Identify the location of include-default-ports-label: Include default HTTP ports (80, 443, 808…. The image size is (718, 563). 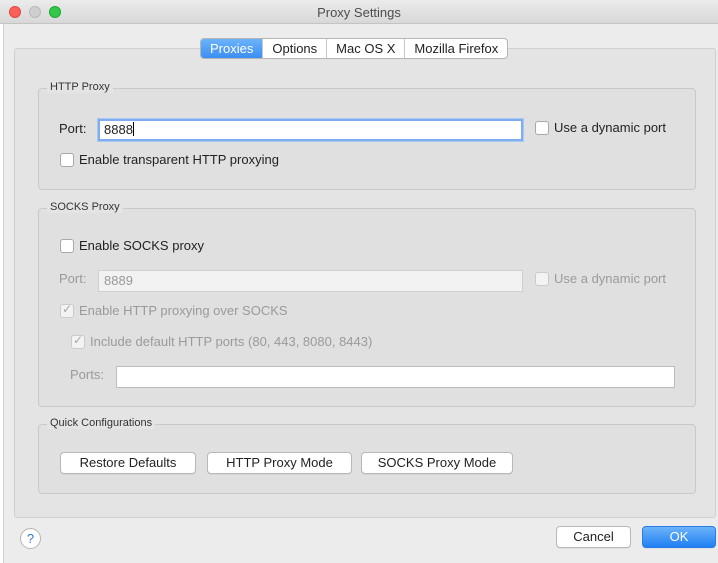
(231, 341).